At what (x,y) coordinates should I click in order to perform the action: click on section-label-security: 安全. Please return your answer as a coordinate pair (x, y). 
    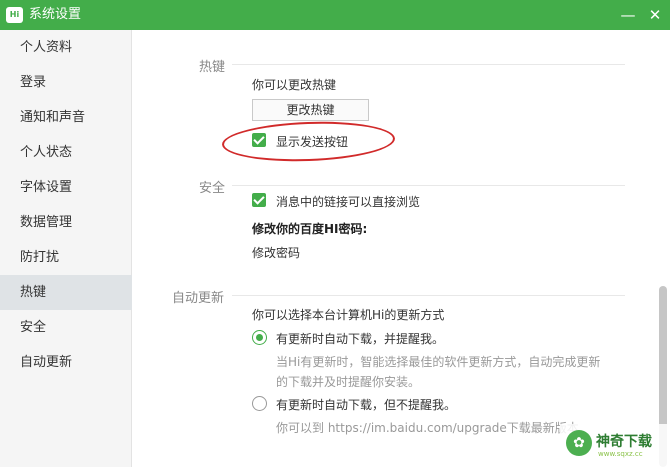
    Looking at the image, I should click on (212, 188).